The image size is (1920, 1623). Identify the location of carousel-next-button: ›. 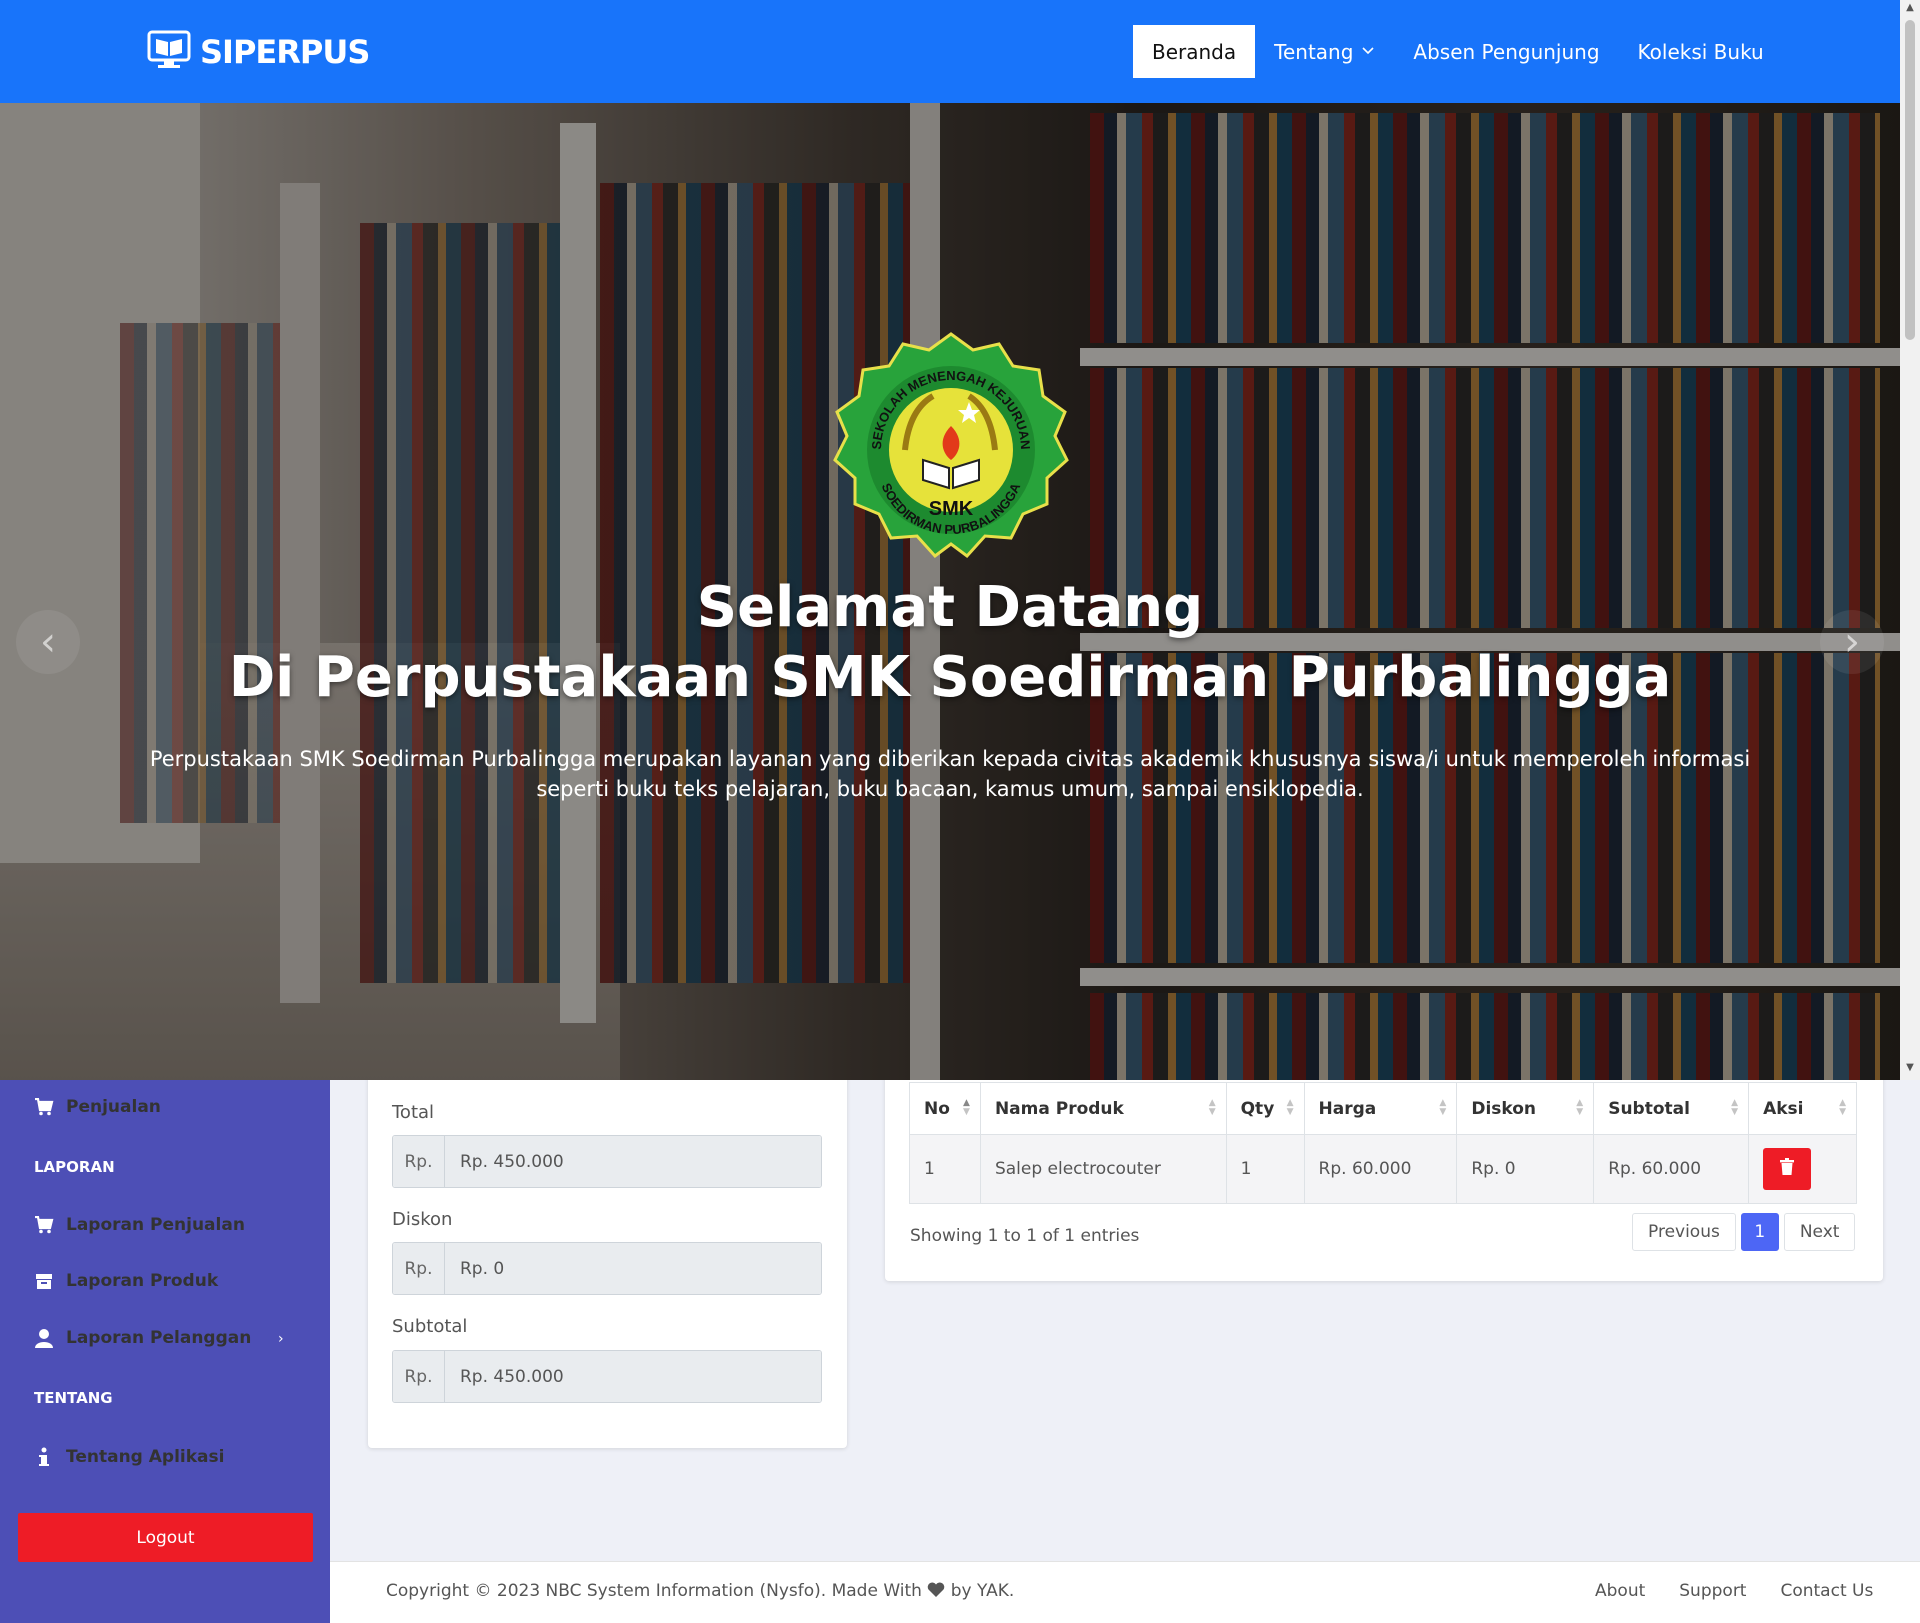
(1852, 642).